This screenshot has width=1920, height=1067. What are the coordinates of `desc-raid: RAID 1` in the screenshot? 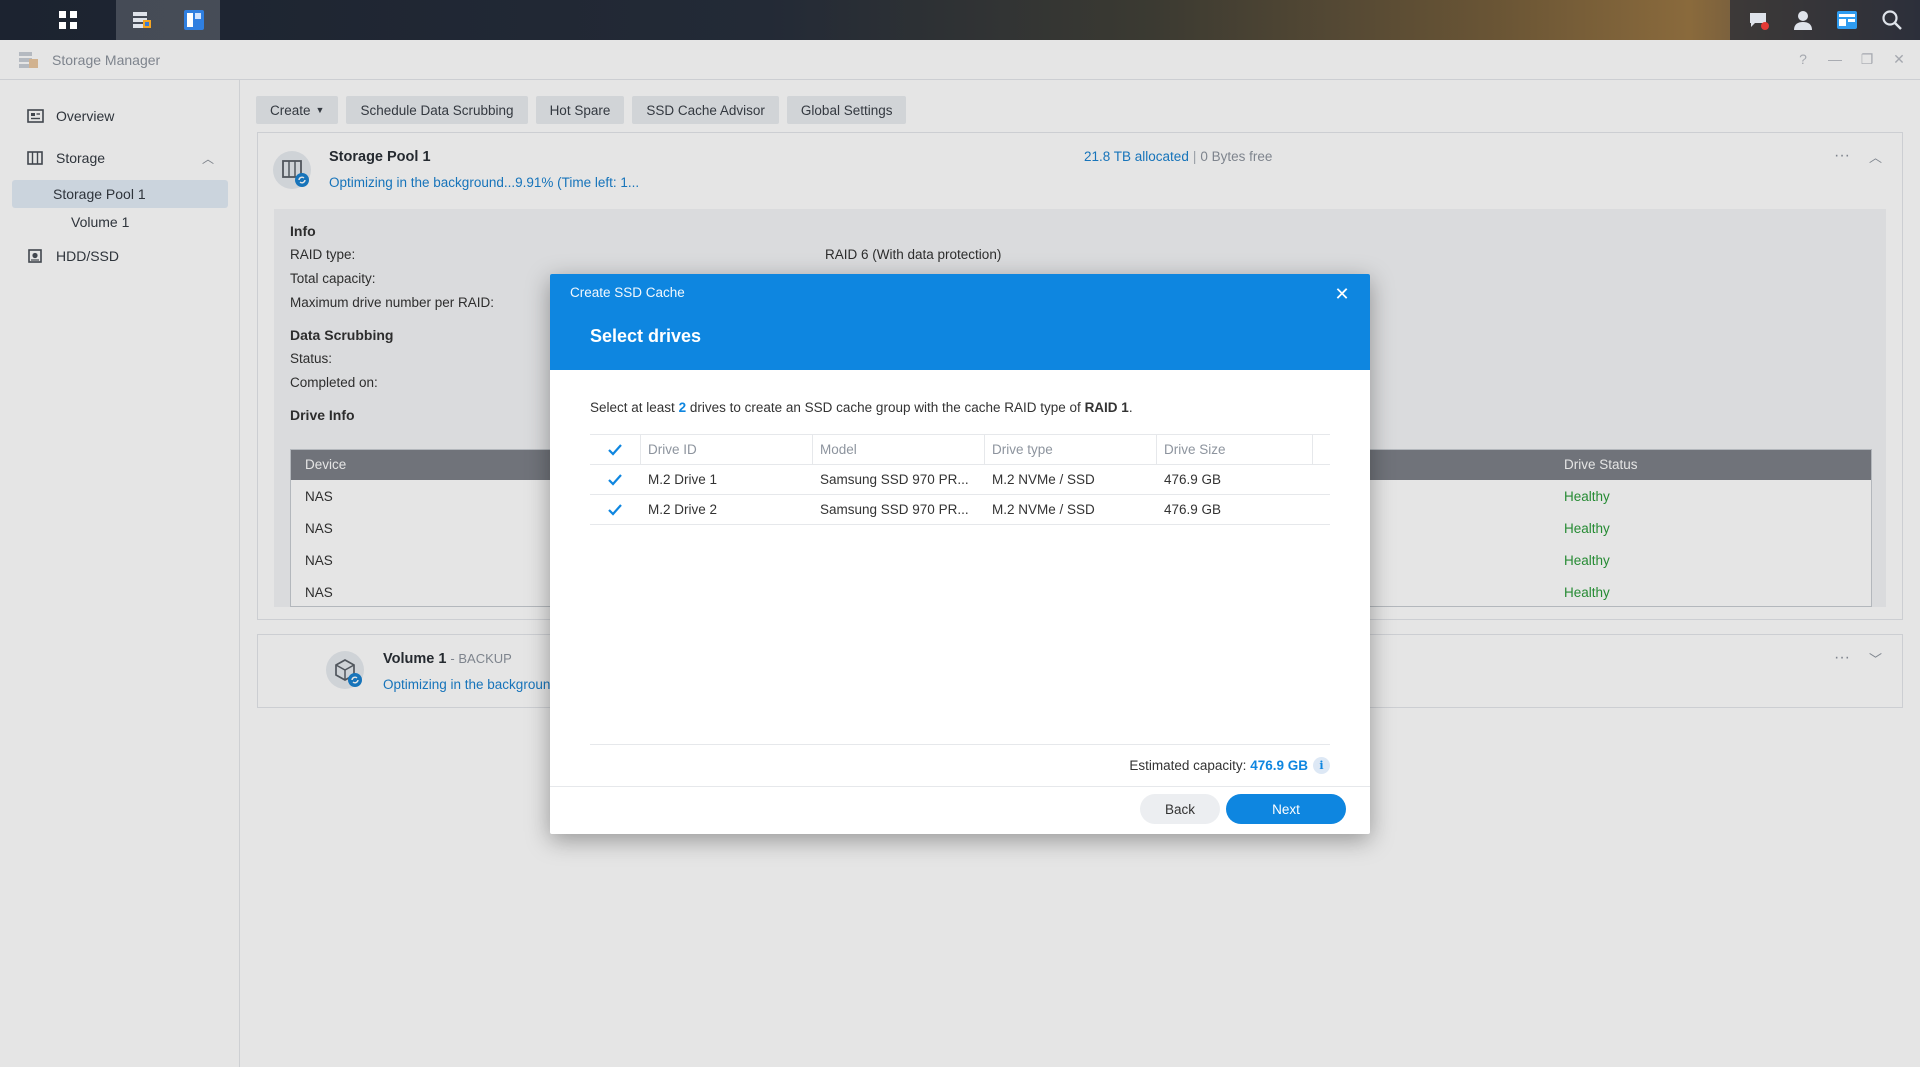 It's located at (1106, 407).